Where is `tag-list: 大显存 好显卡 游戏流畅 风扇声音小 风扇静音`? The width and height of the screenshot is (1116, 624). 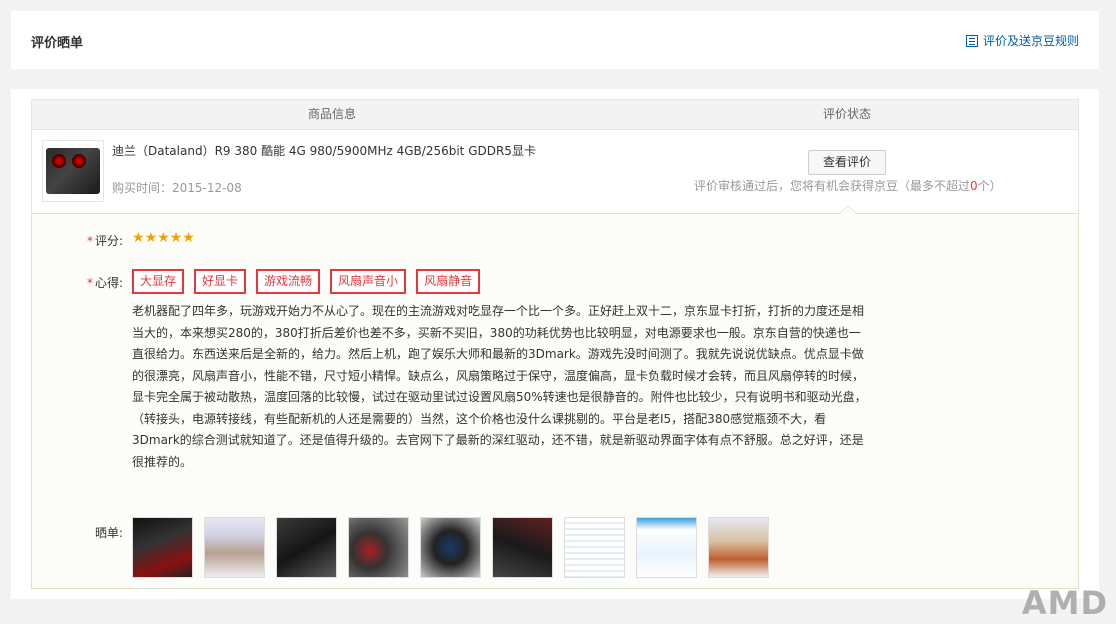 tag-list: 大显存 好显卡 游戏流畅 风扇声音小 风扇静音 is located at coordinates (311, 281).